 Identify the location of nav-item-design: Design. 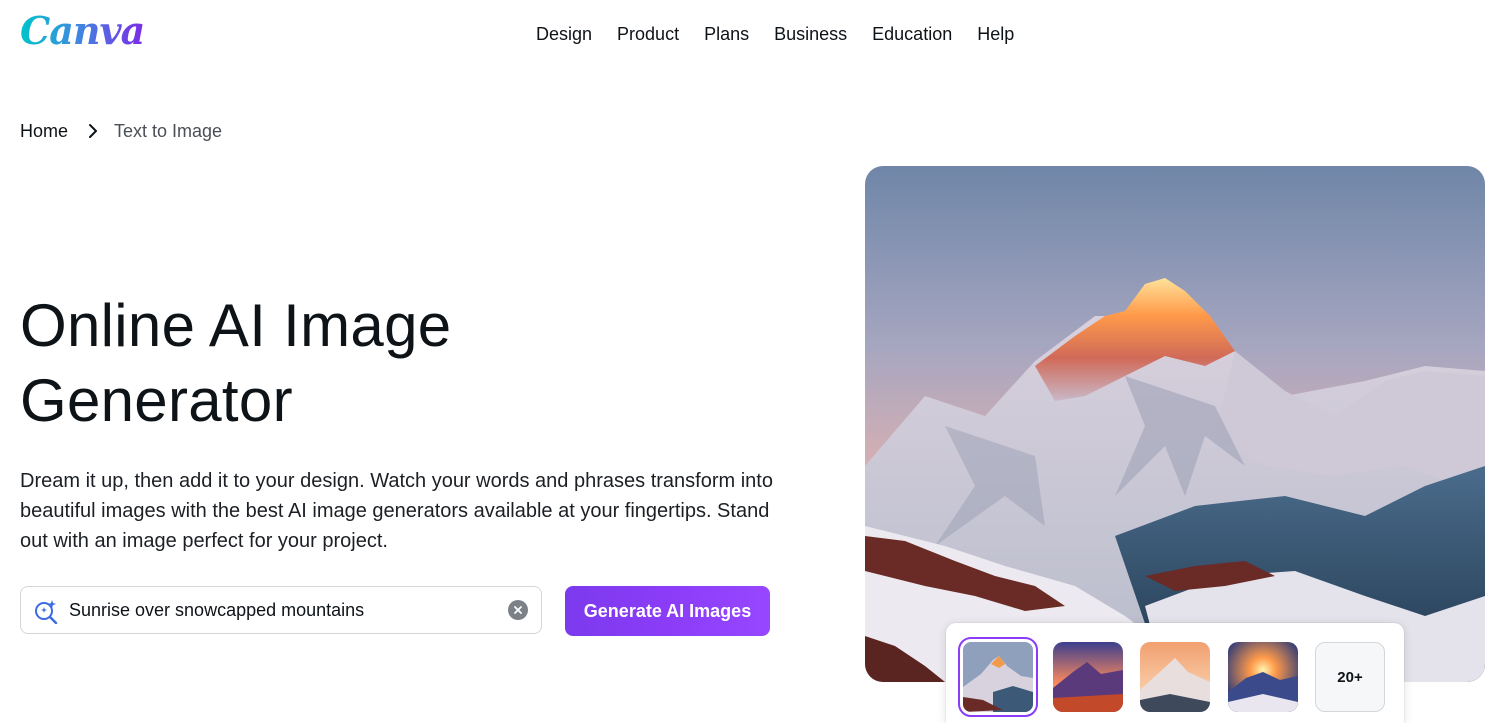
(564, 36).